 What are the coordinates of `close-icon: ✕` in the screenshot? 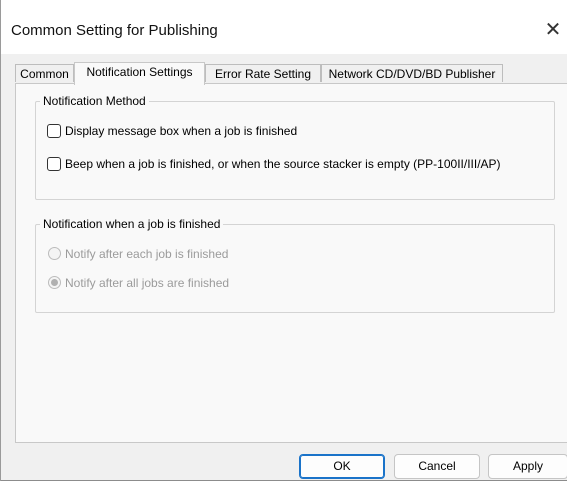 It's located at (553, 30).